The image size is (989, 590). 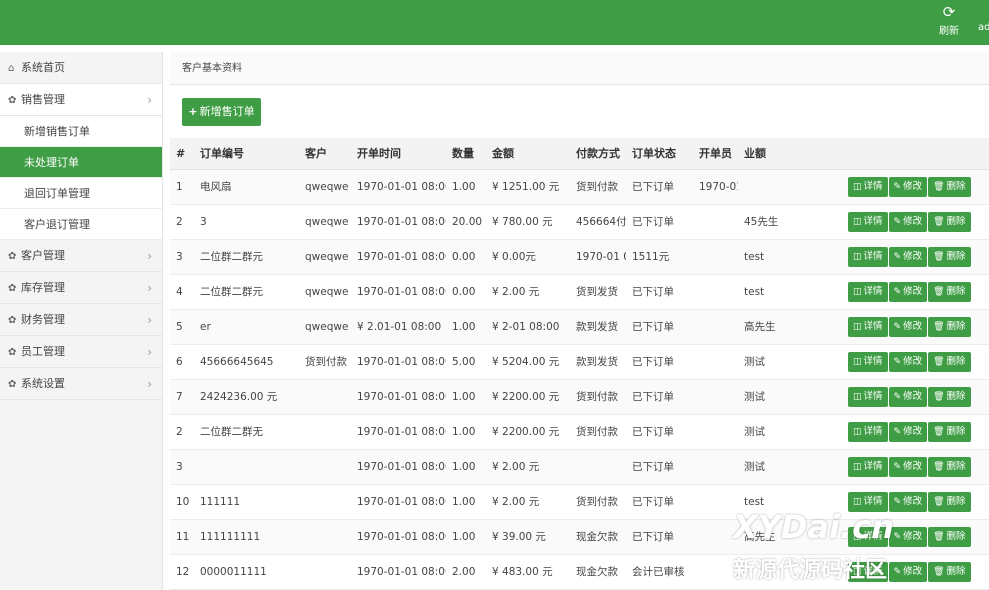 I want to click on sidebar-item-sales: ✿ 销售管理 ›, so click(x=81, y=100).